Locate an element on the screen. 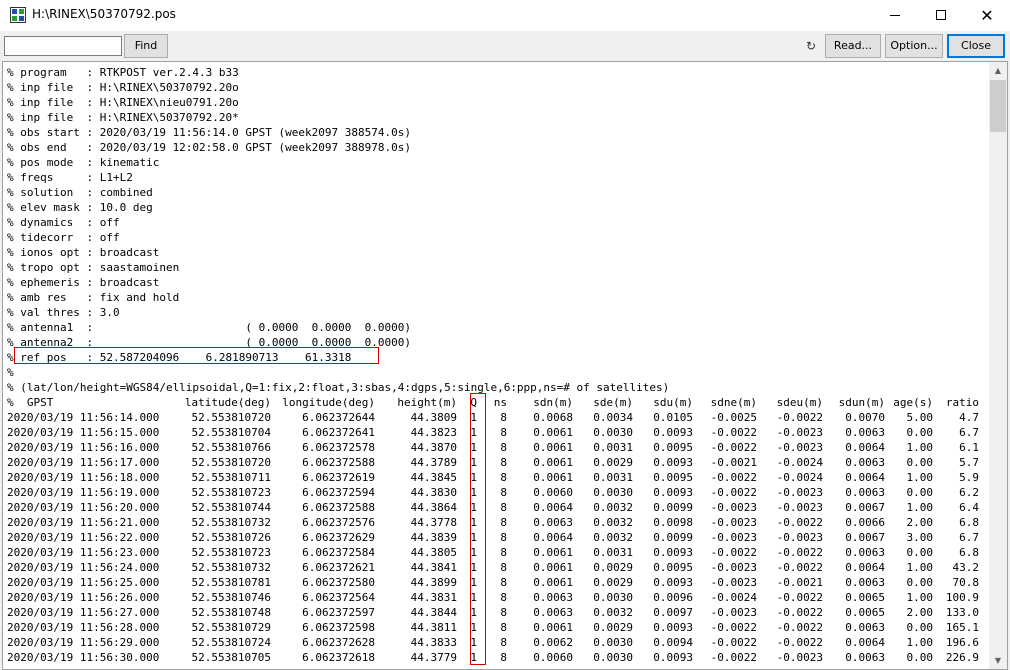 Image resolution: width=1010 pixels, height=670 pixels. table-cell: 6.062372628 is located at coordinates (338, 642).